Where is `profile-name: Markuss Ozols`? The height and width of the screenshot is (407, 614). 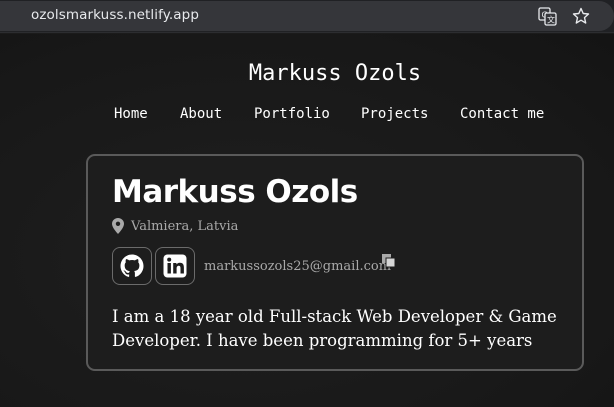
profile-name: Markuss Ozols is located at coordinates (235, 192).